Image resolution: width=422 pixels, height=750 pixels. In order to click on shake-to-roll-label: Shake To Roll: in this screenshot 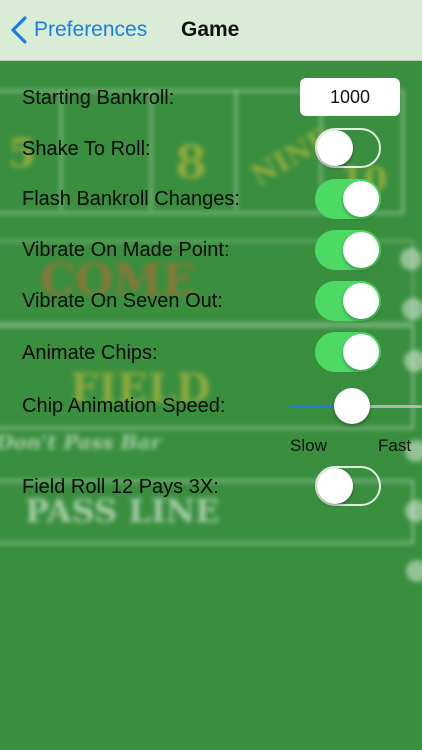, I will do `click(86, 149)`.